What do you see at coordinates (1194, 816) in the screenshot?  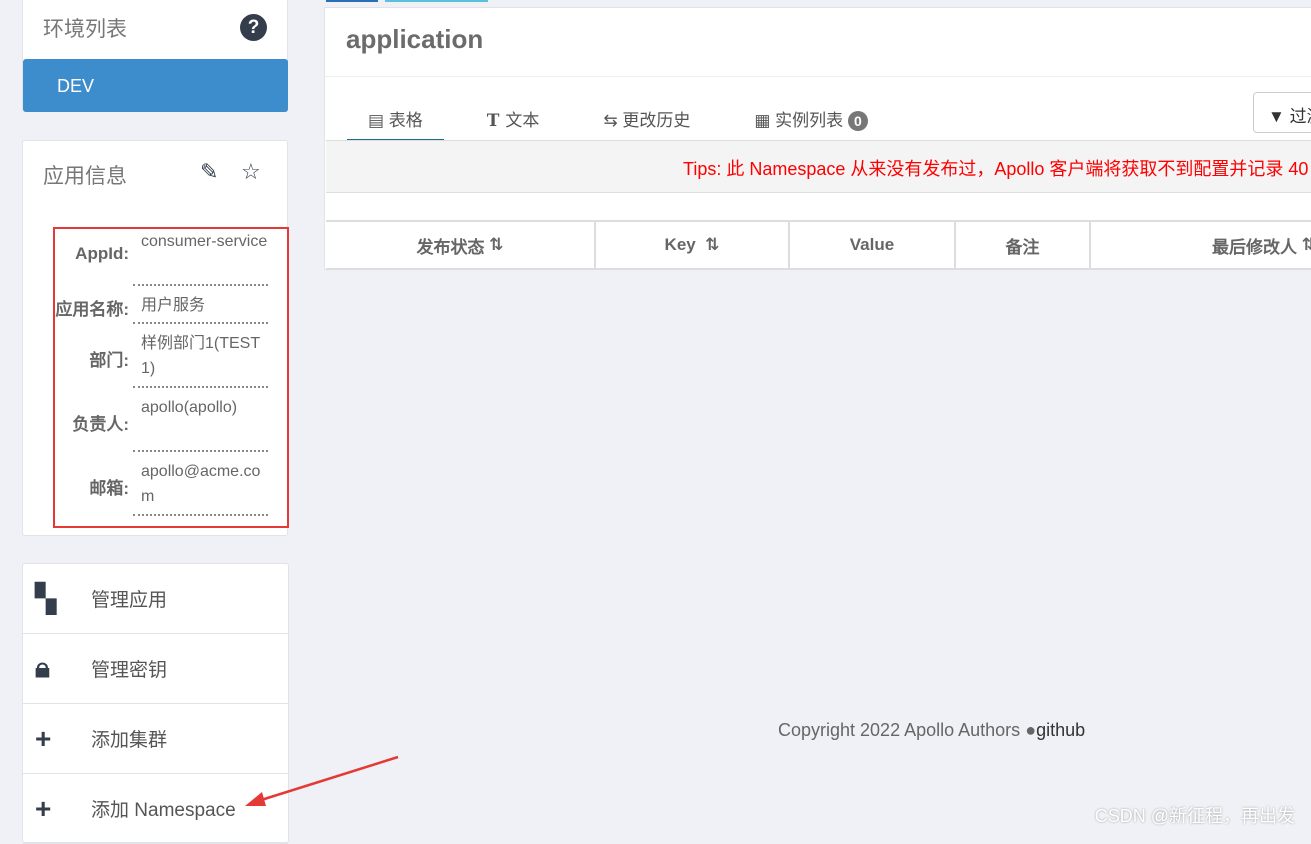 I see `watermark: CSDN @新征程，再出发` at bounding box center [1194, 816].